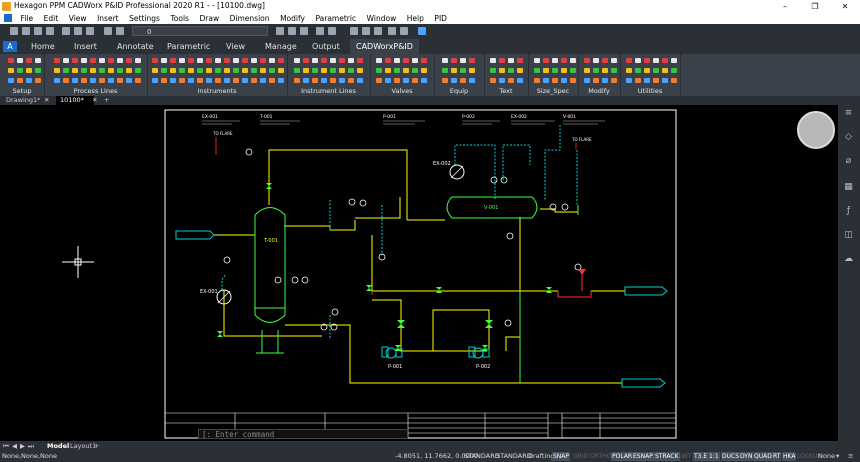 The width and height of the screenshot is (860, 462). What do you see at coordinates (850, 456) in the screenshot?
I see `customize-icon: ≡` at bounding box center [850, 456].